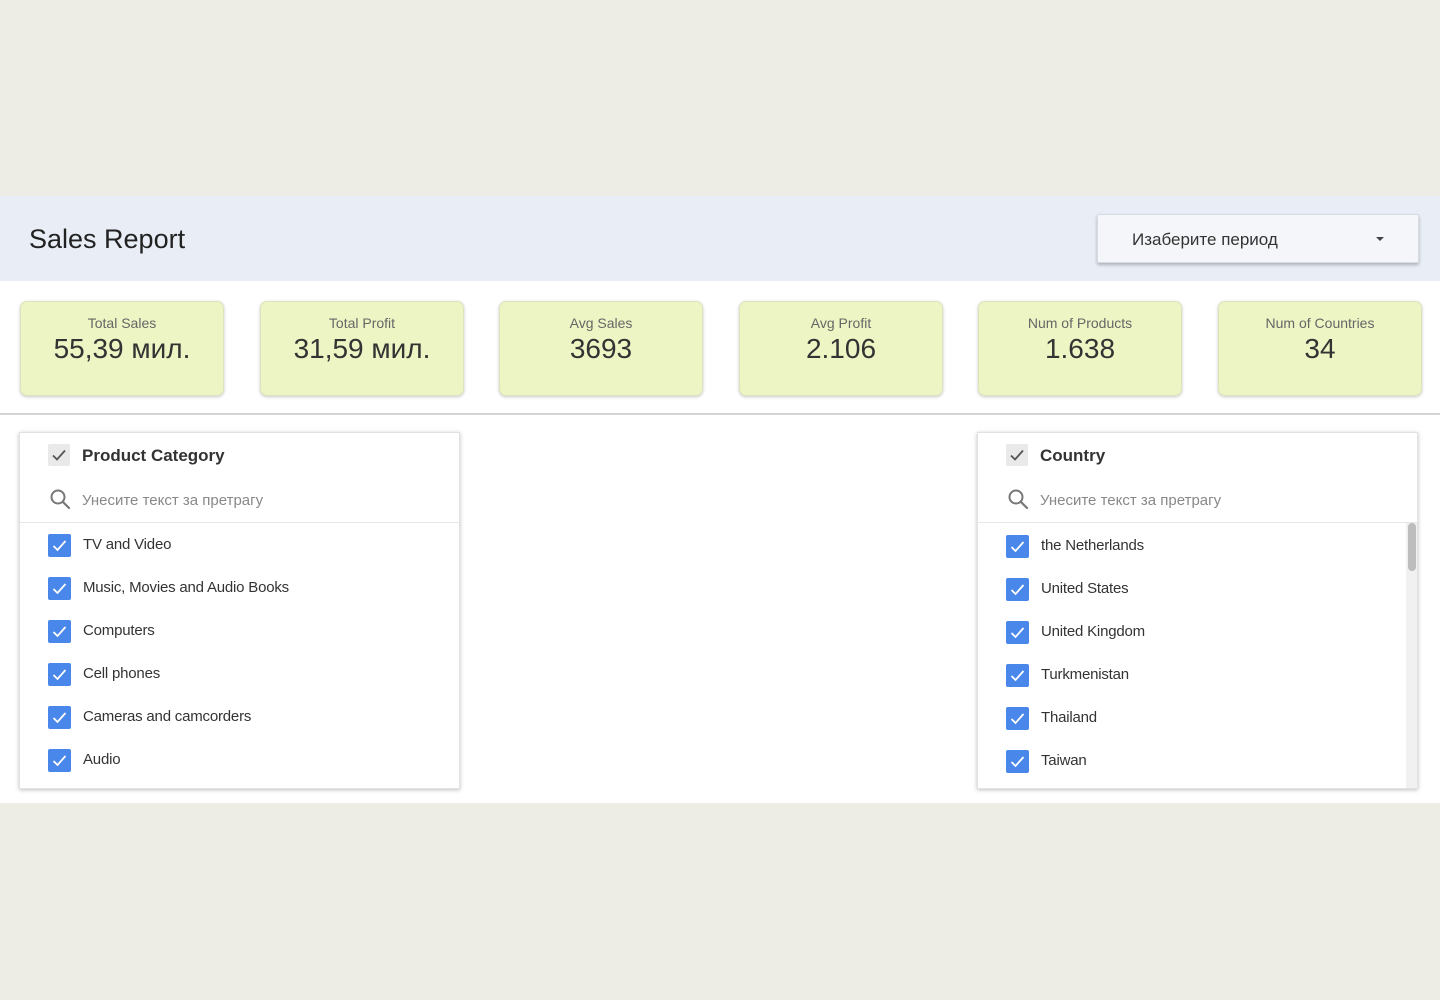  Describe the element at coordinates (186, 587) in the screenshot. I see `item-label: Music, Movies and Audio Books` at that location.